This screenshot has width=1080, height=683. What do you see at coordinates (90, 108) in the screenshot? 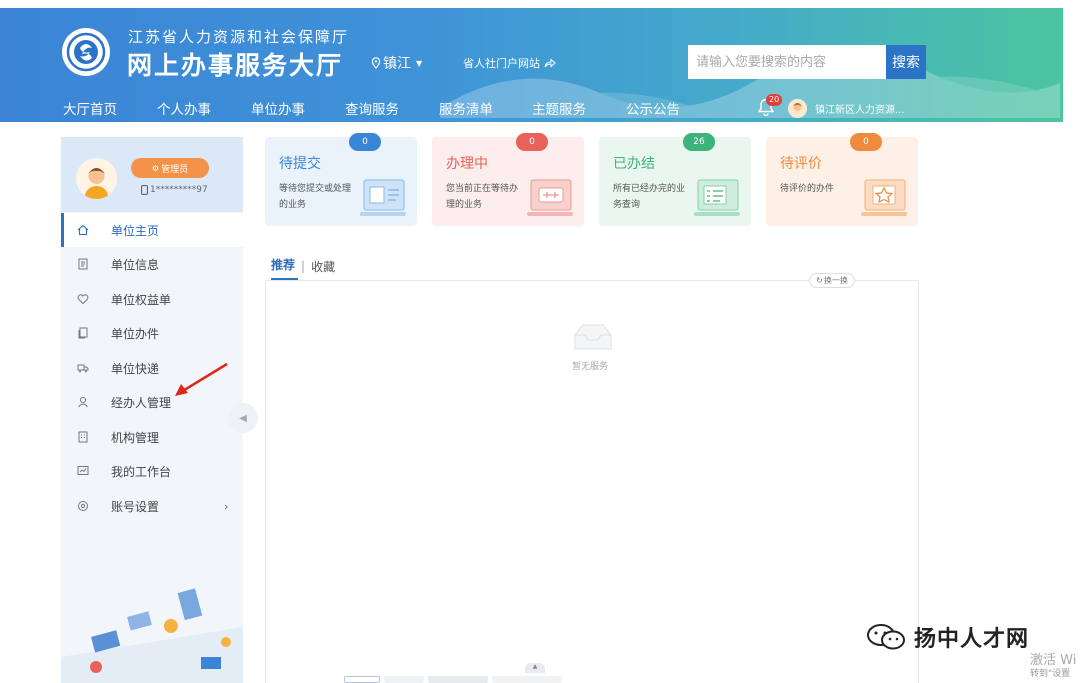
I see `nav-home: 大厅首页` at bounding box center [90, 108].